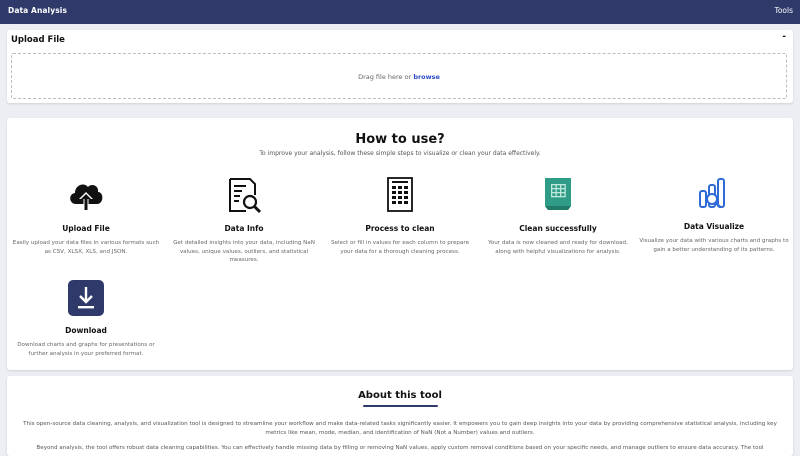  Describe the element at coordinates (400, 406) in the screenshot. I see `title-underline` at that location.